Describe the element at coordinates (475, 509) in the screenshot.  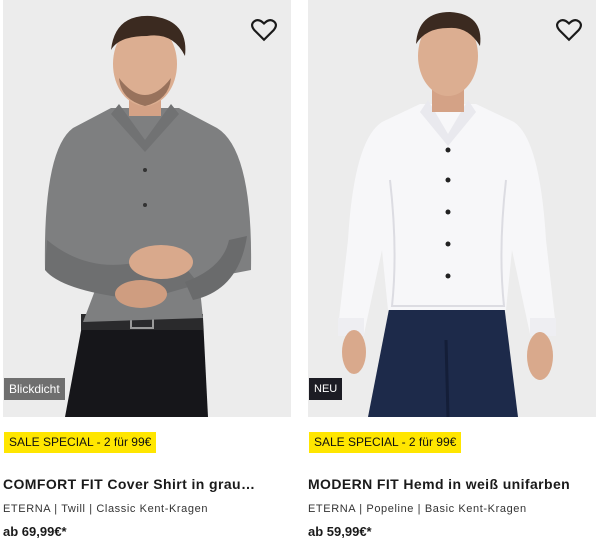
I see `product-collar: Basic Kent-Kragen` at that location.